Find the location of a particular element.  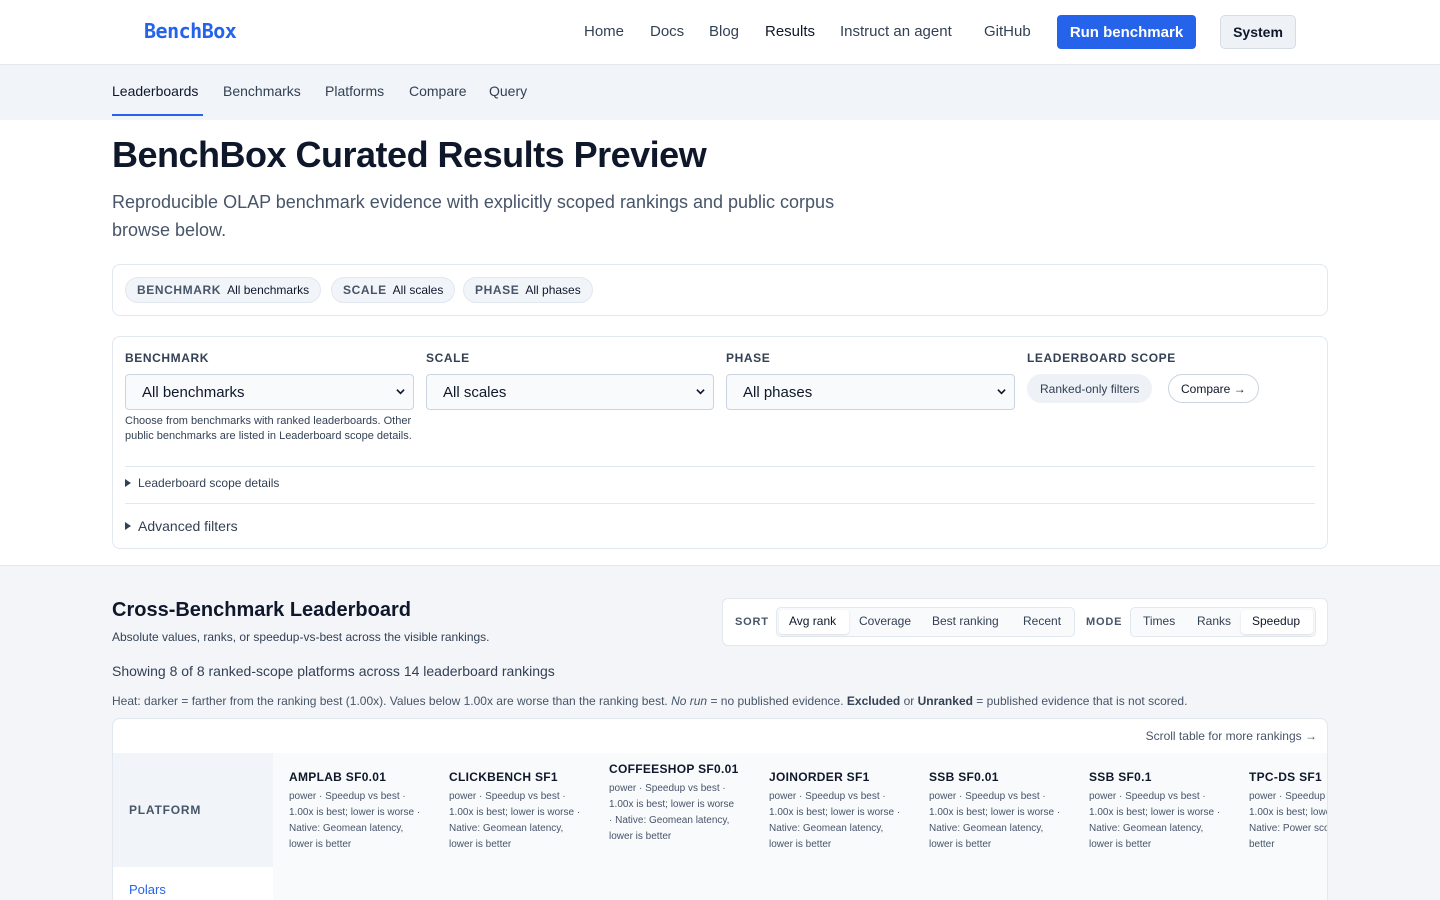

chip-scale: SCALE All scales is located at coordinates (393, 290).